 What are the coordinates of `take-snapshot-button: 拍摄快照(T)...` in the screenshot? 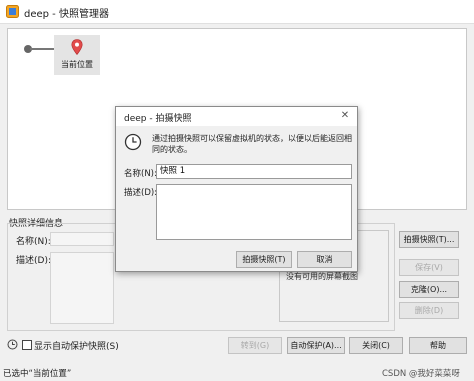 It's located at (429, 239).